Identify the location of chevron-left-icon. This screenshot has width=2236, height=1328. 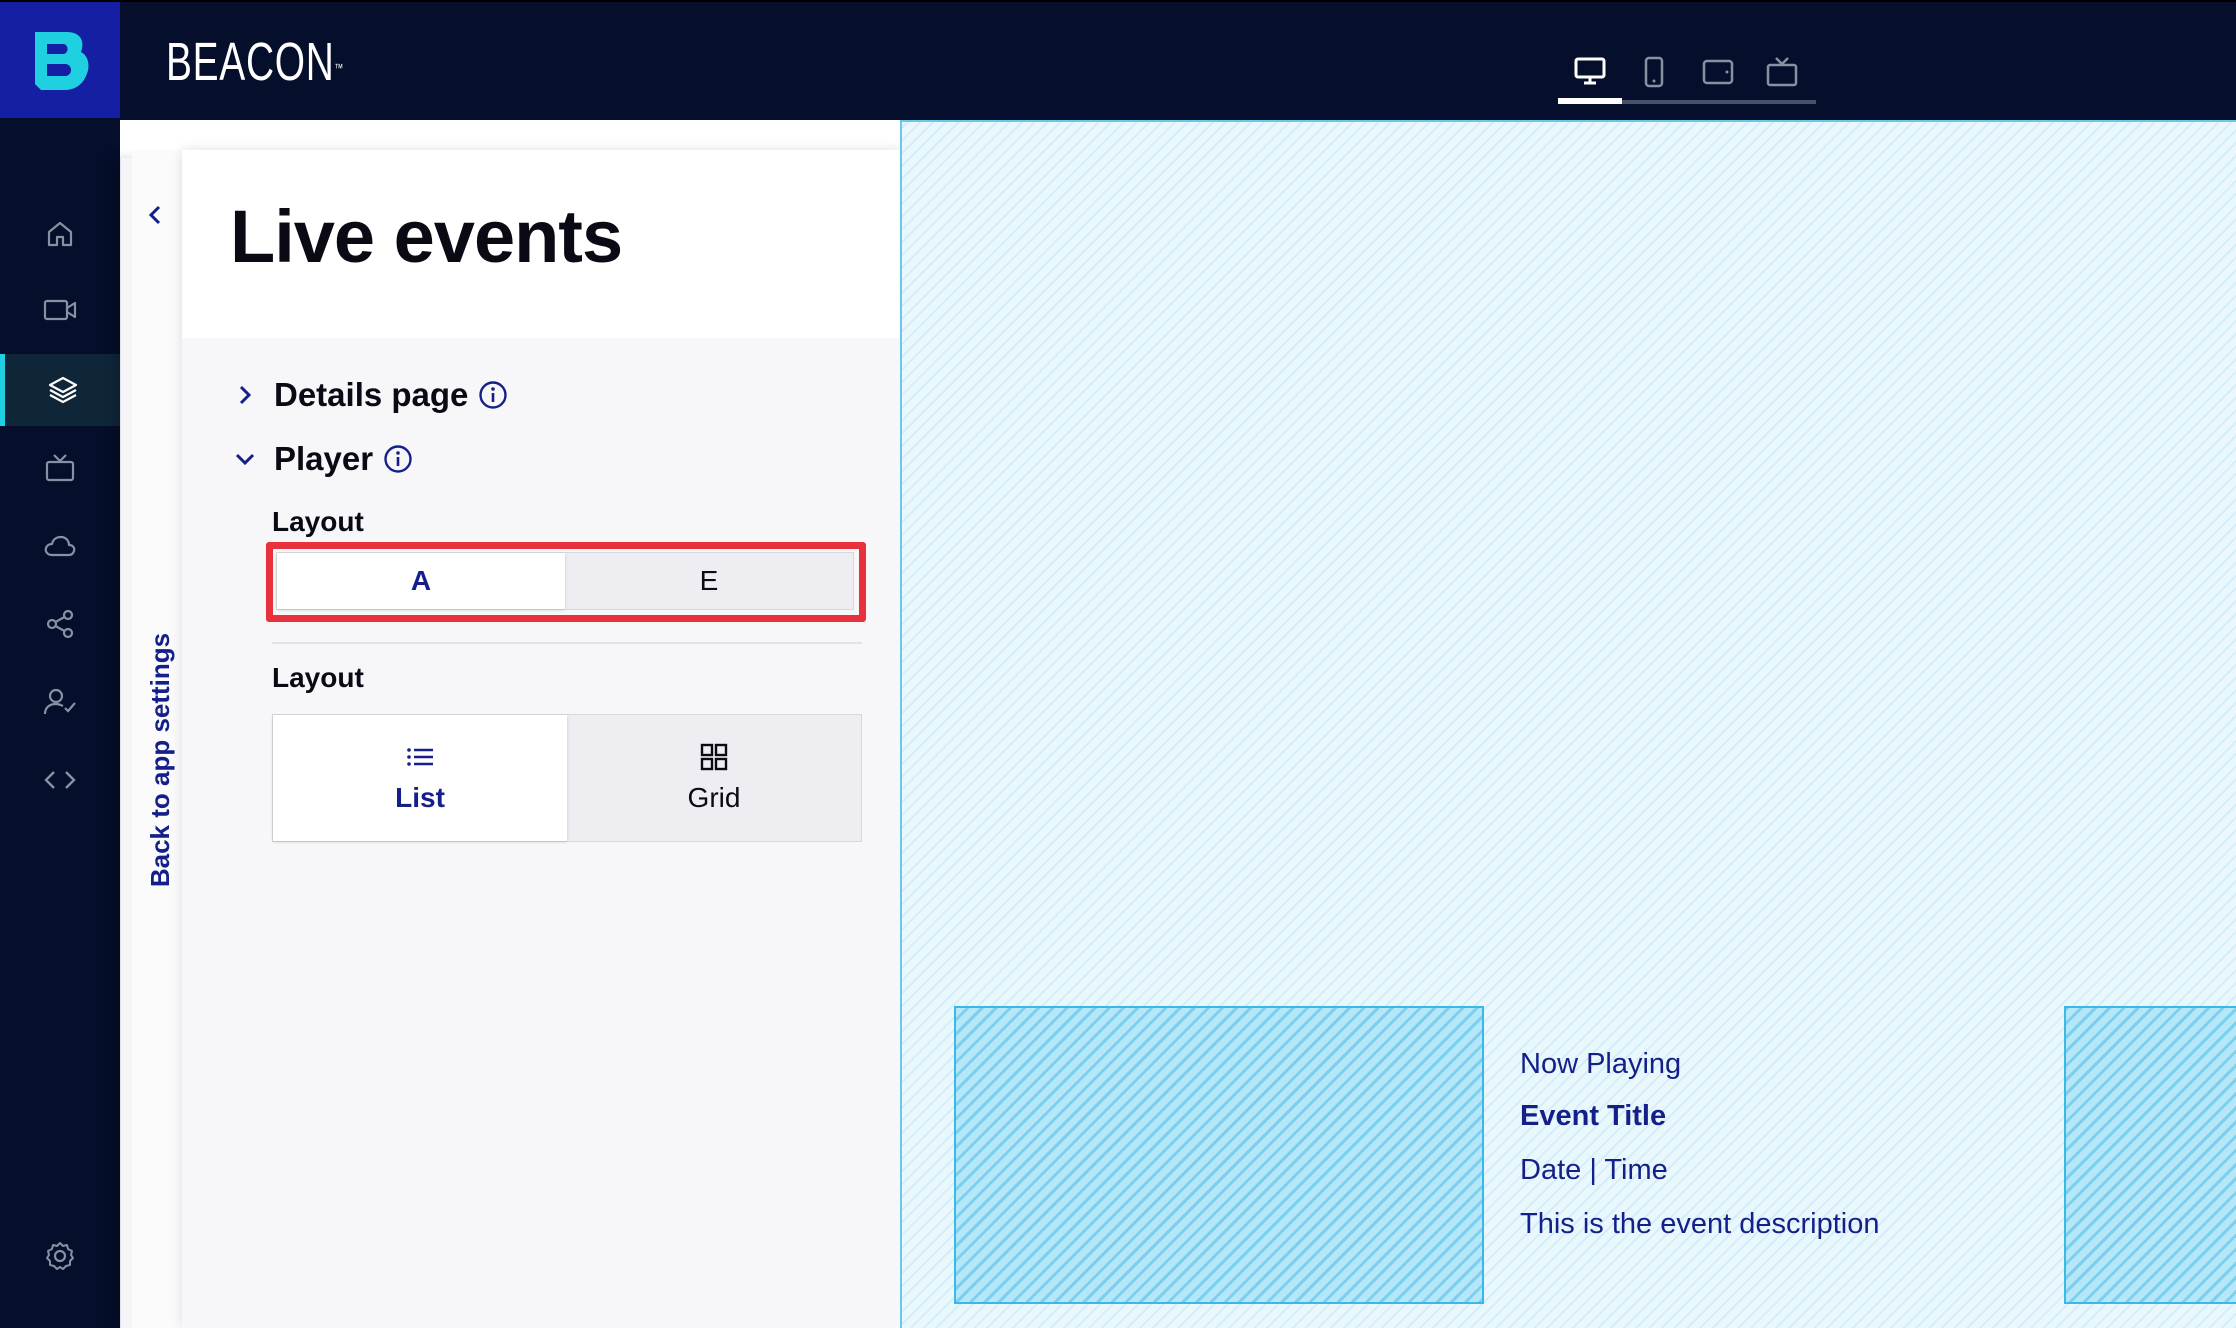
(154, 215).